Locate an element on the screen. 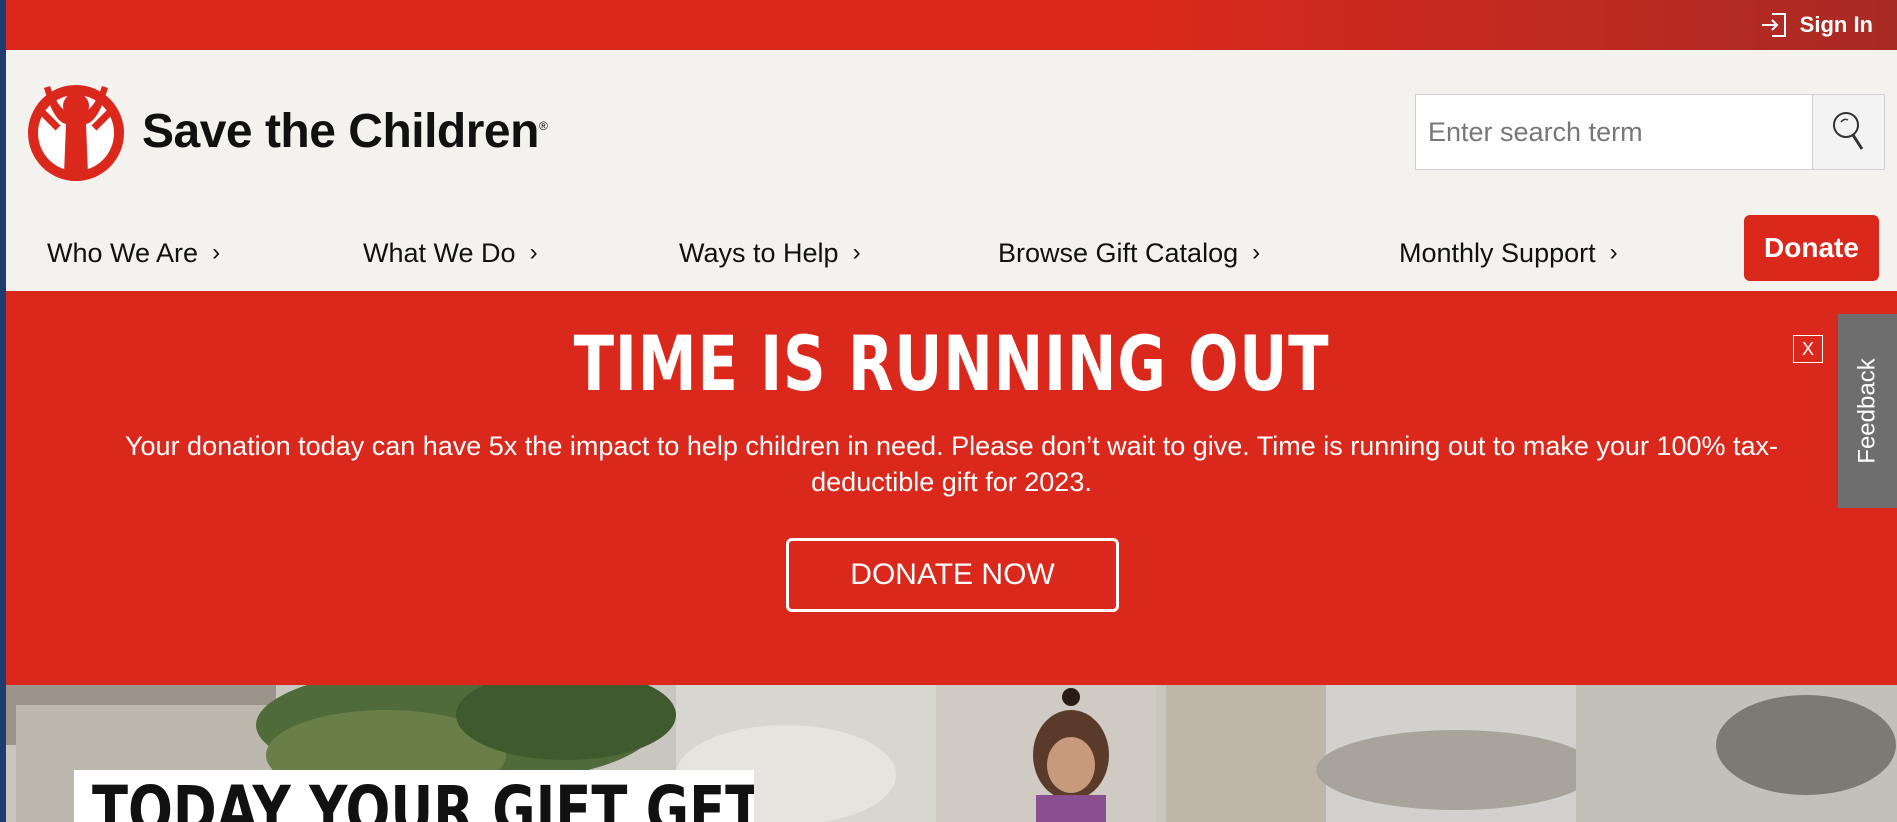 This screenshot has height=822, width=1897. nav-monthly-support: Monthly Support › is located at coordinates (1508, 253).